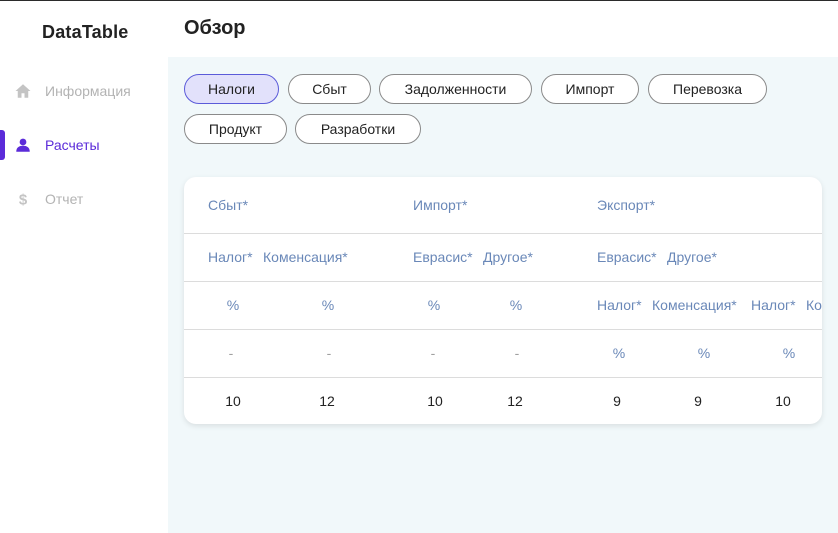 This screenshot has height=533, width=838. I want to click on sidebar-item-calculations: Расчеты, so click(84, 145).